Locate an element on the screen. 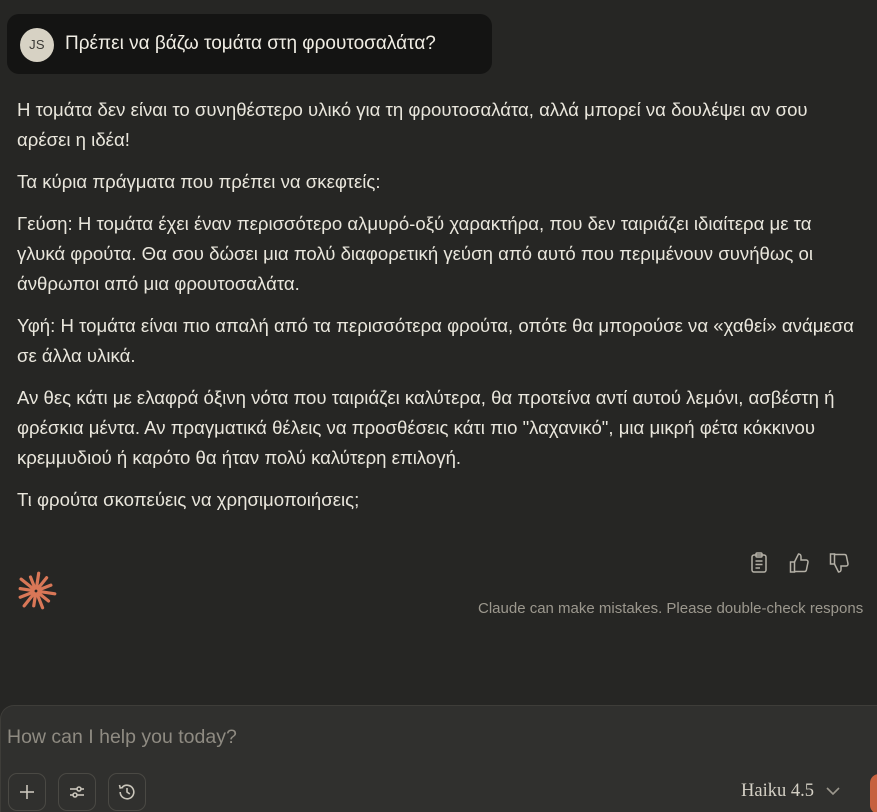 The image size is (877, 812). thumbs-down-icon is located at coordinates (839, 563).